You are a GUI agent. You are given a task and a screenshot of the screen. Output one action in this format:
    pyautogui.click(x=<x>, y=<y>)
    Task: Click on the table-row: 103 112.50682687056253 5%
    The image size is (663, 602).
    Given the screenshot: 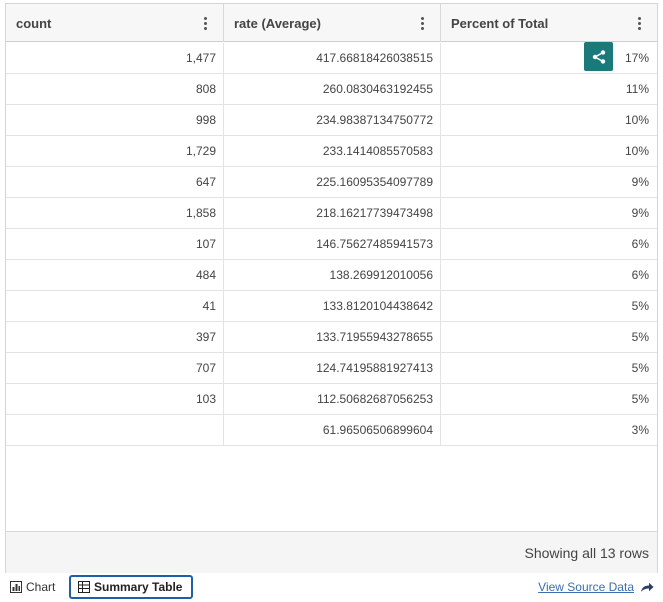 What is the action you would take?
    pyautogui.click(x=331, y=399)
    